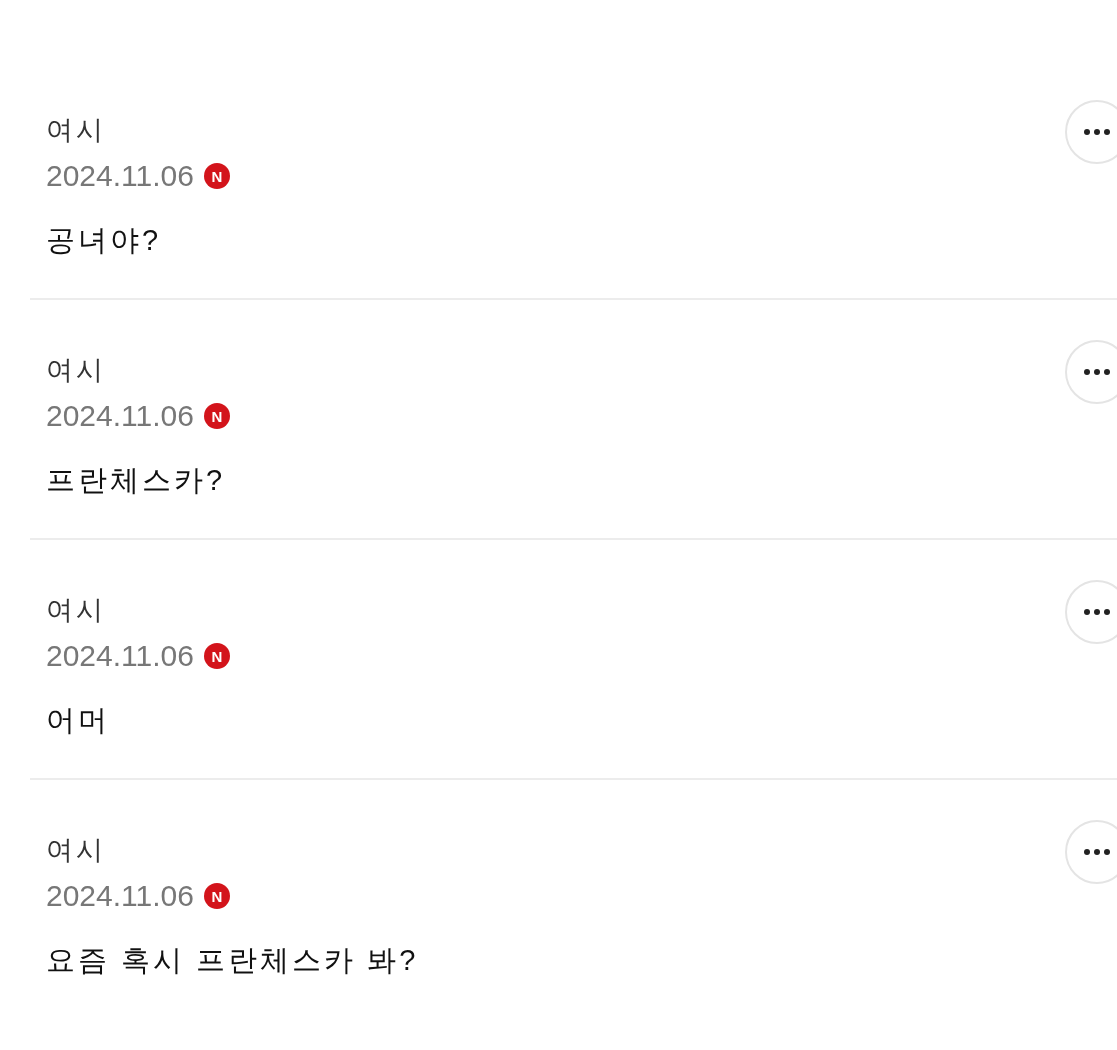 This screenshot has height=1050, width=1117. What do you see at coordinates (232, 960) in the screenshot?
I see `comment-text: 요즘 혹시 프란체스카 봐?` at bounding box center [232, 960].